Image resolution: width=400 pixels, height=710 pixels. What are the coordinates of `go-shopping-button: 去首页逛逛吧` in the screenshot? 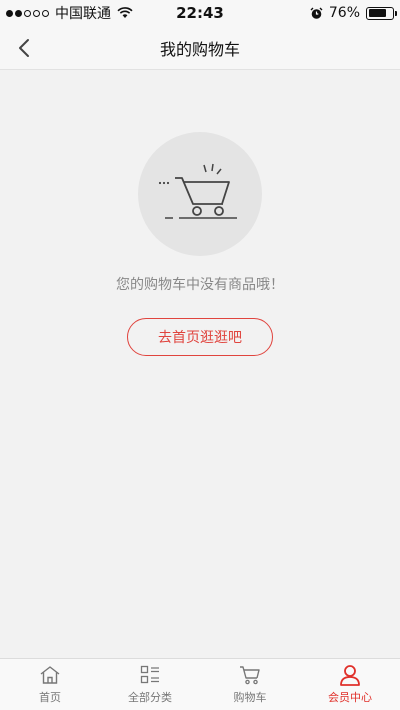 It's located at (200, 337).